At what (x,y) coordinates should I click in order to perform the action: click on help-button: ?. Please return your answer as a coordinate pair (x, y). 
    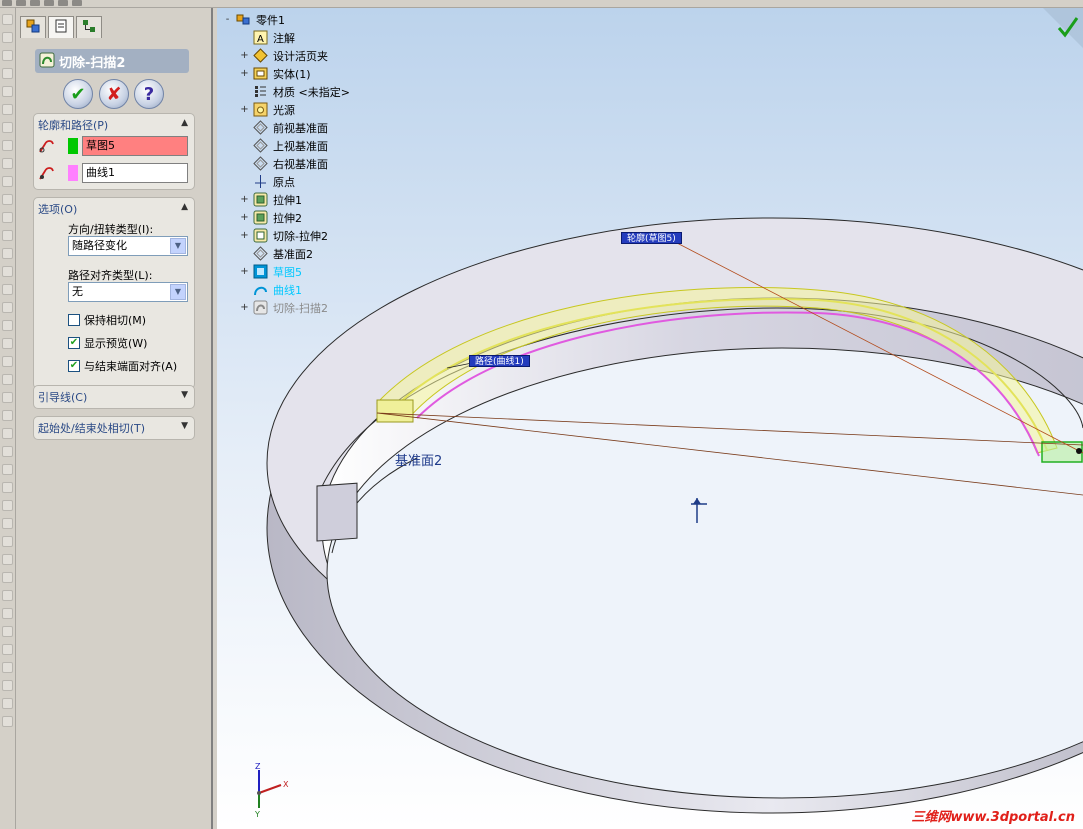
    Looking at the image, I should click on (149, 94).